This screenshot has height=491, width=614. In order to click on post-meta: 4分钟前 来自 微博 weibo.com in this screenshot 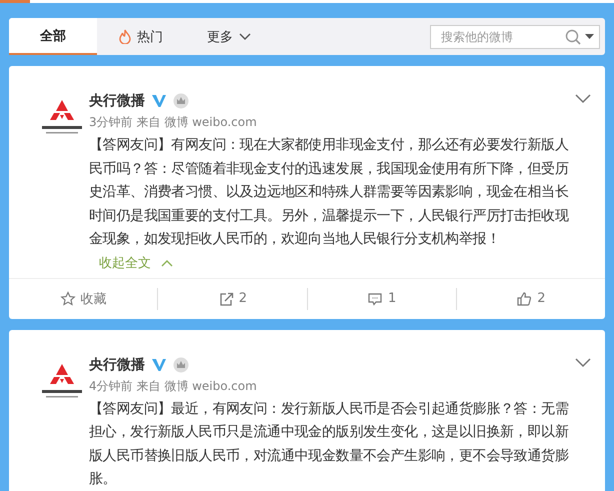, I will do `click(173, 386)`.